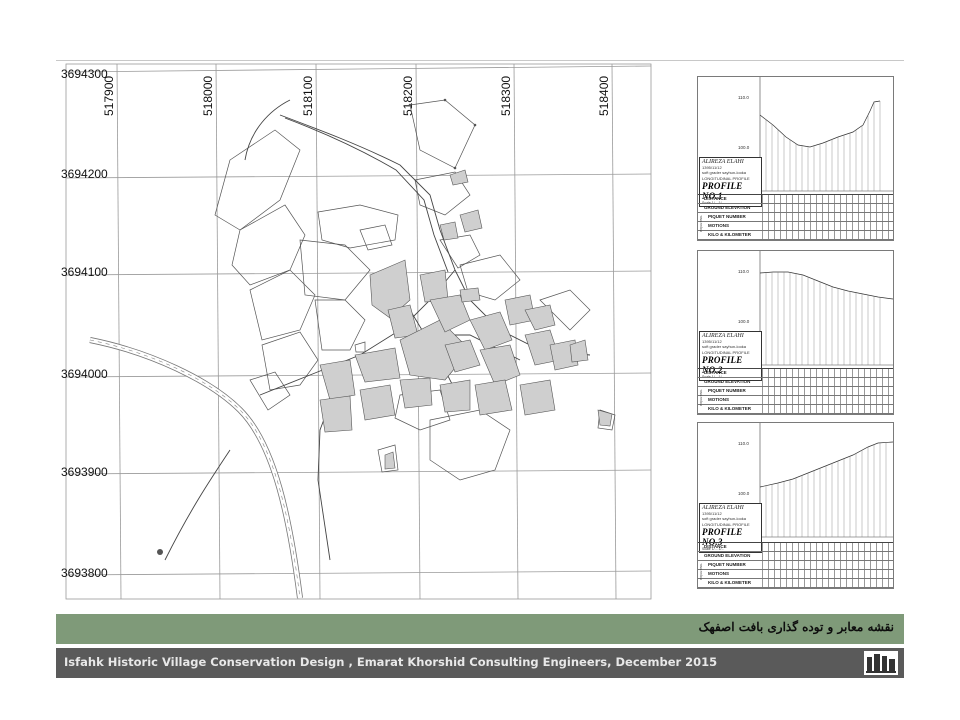  I want to click on x-label: 518100, so click(308, 96).